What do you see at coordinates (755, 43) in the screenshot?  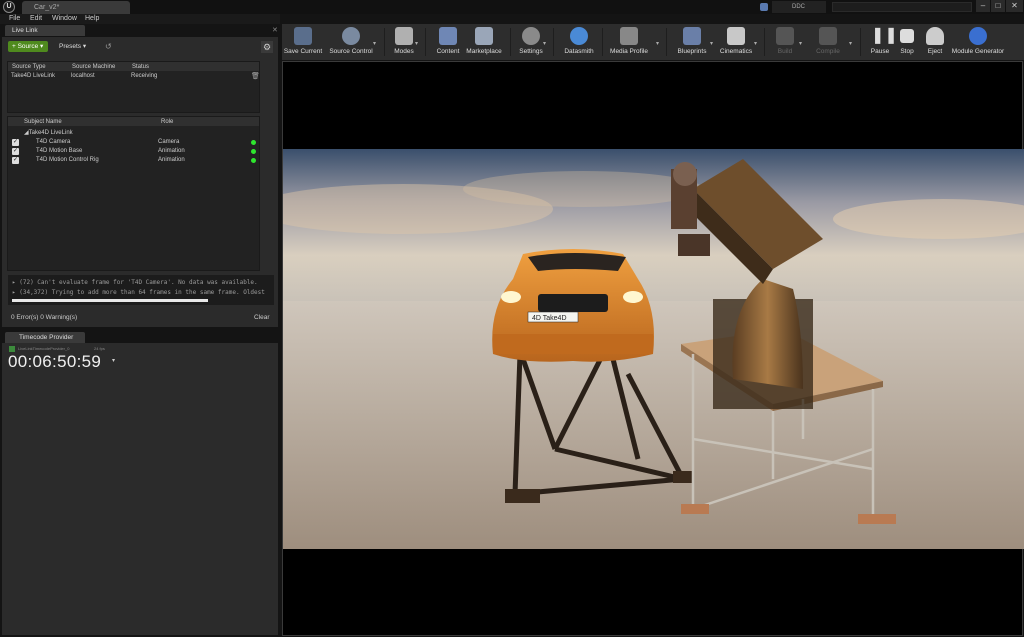 I see `cinematics-dropdown-icon: ▾` at bounding box center [755, 43].